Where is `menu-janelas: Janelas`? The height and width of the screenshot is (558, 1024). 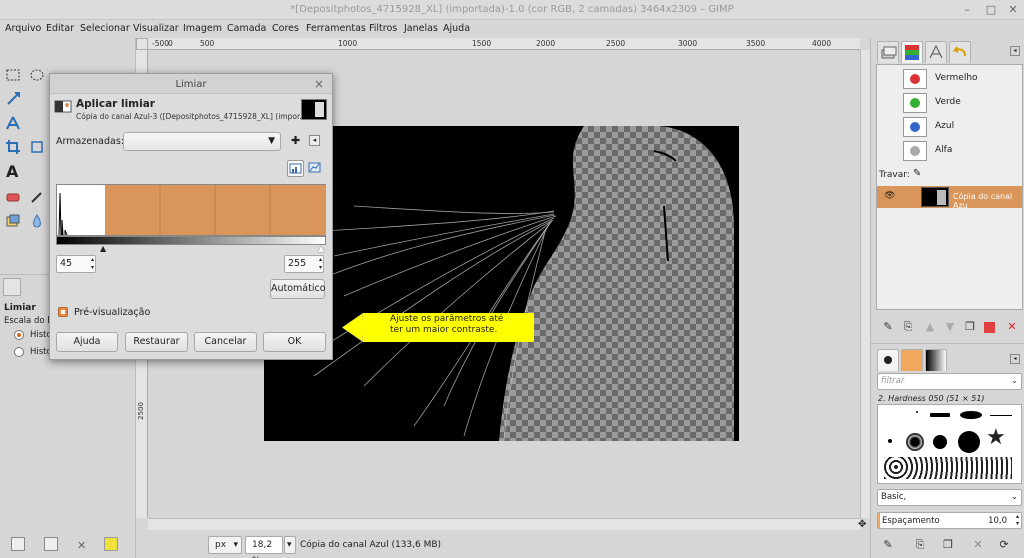
menu-janelas: Janelas is located at coordinates (421, 28).